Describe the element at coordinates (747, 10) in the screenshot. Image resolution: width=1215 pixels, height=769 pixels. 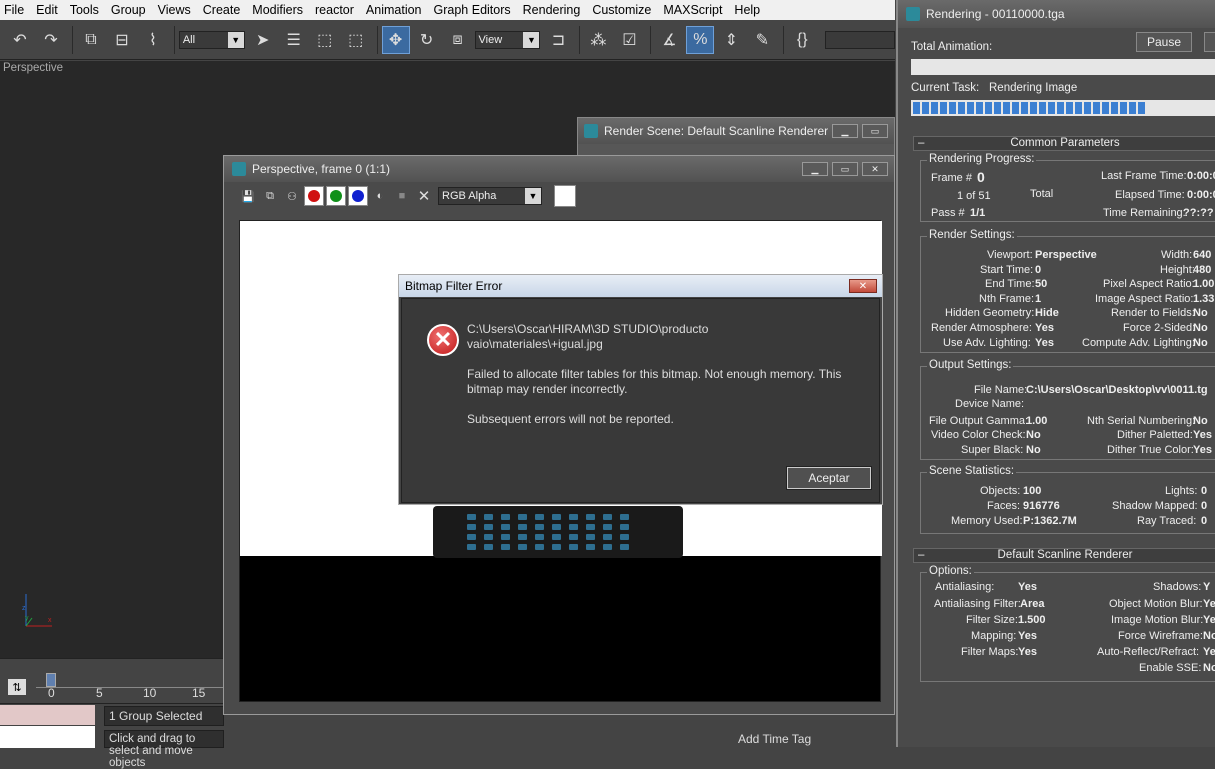
I see `menu-help: Help` at that location.